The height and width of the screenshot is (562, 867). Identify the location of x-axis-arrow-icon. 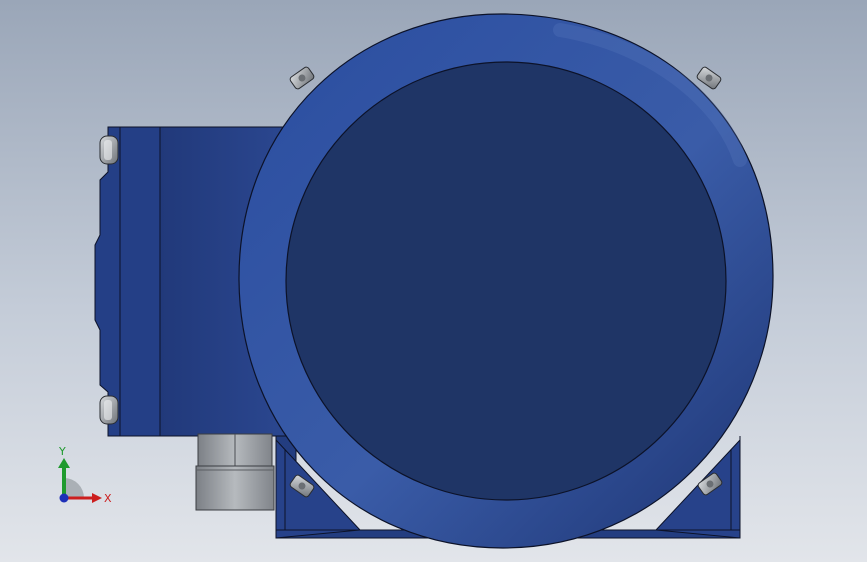
(97, 498).